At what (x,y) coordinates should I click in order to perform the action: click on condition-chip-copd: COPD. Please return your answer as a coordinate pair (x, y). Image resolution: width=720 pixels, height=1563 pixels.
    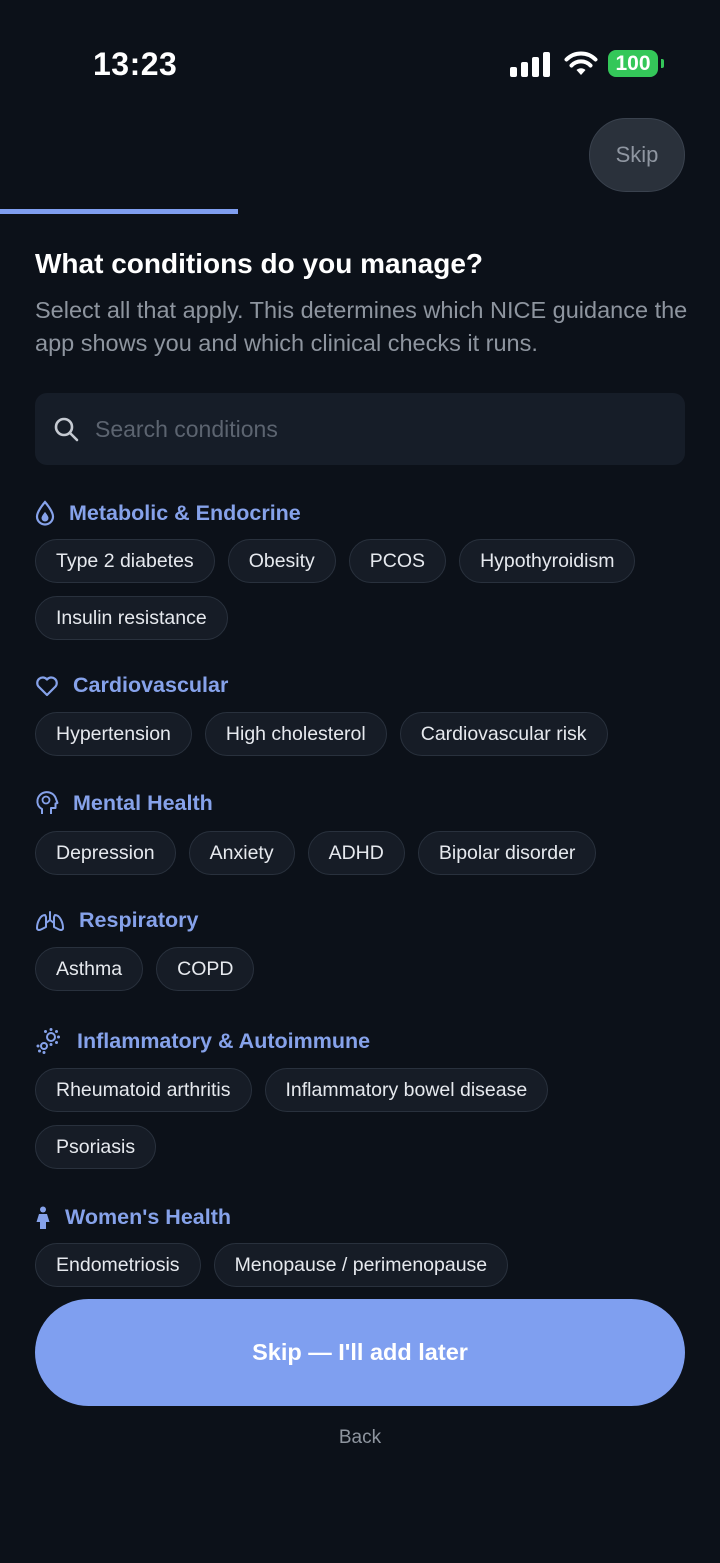
    Looking at the image, I should click on (205, 969).